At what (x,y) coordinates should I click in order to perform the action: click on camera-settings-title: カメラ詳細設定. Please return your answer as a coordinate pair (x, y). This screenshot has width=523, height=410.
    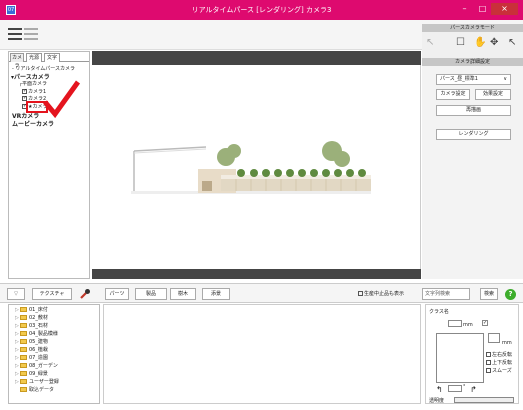
    Looking at the image, I should click on (472, 62).